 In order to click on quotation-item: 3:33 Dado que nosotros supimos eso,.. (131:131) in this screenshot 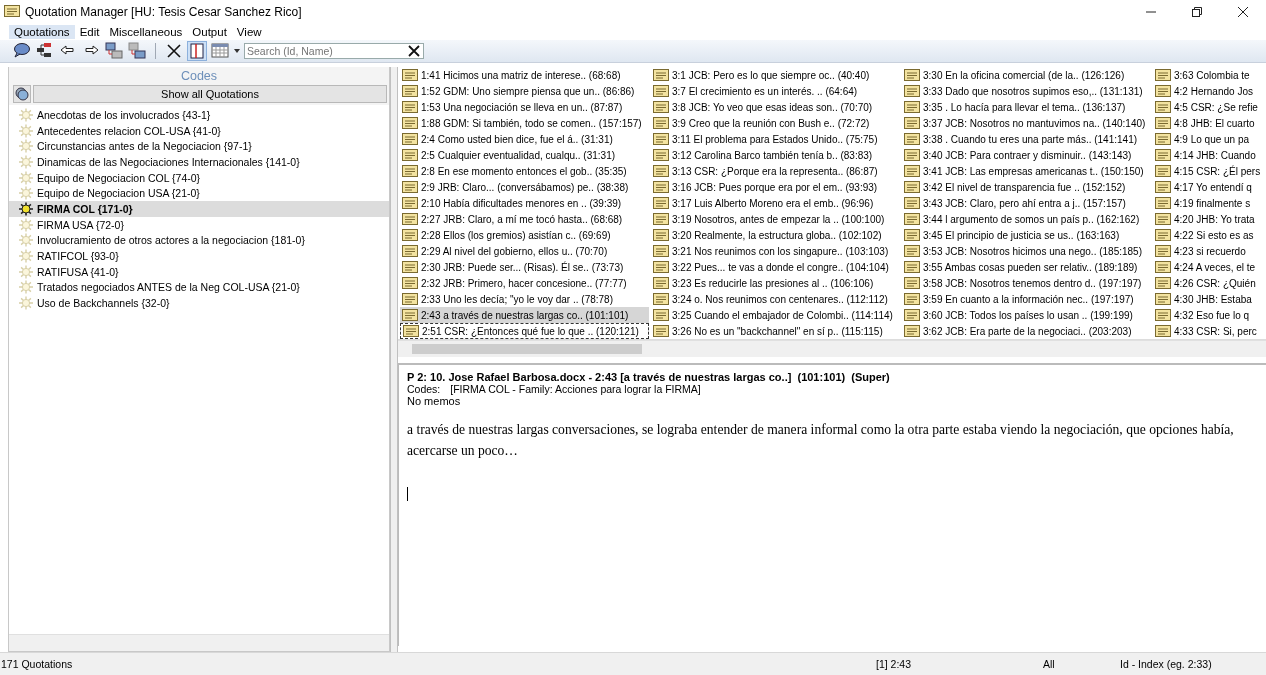, I will do `click(1026, 91)`.